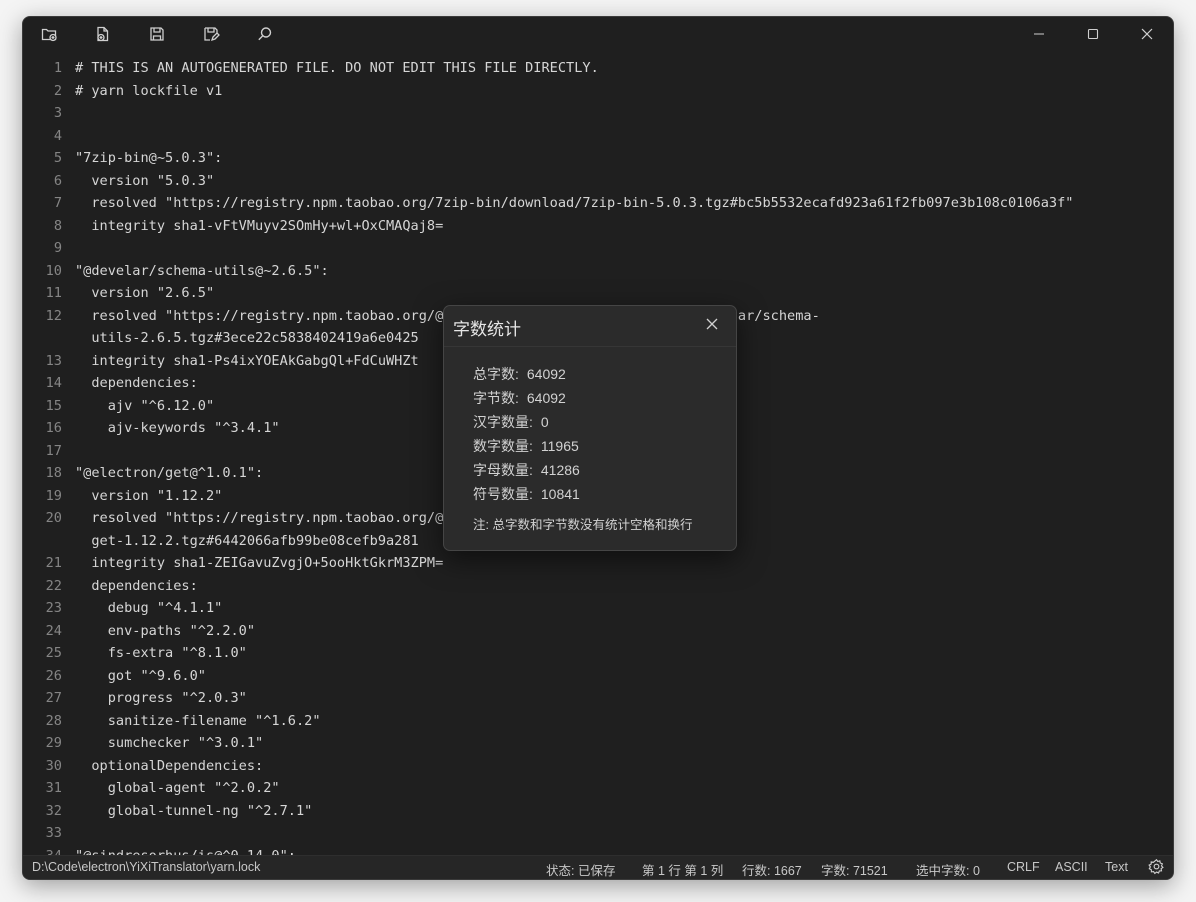  Describe the element at coordinates (598, 653) in the screenshot. I see `code-line: 25 fs-extra "^8.1.0"` at that location.